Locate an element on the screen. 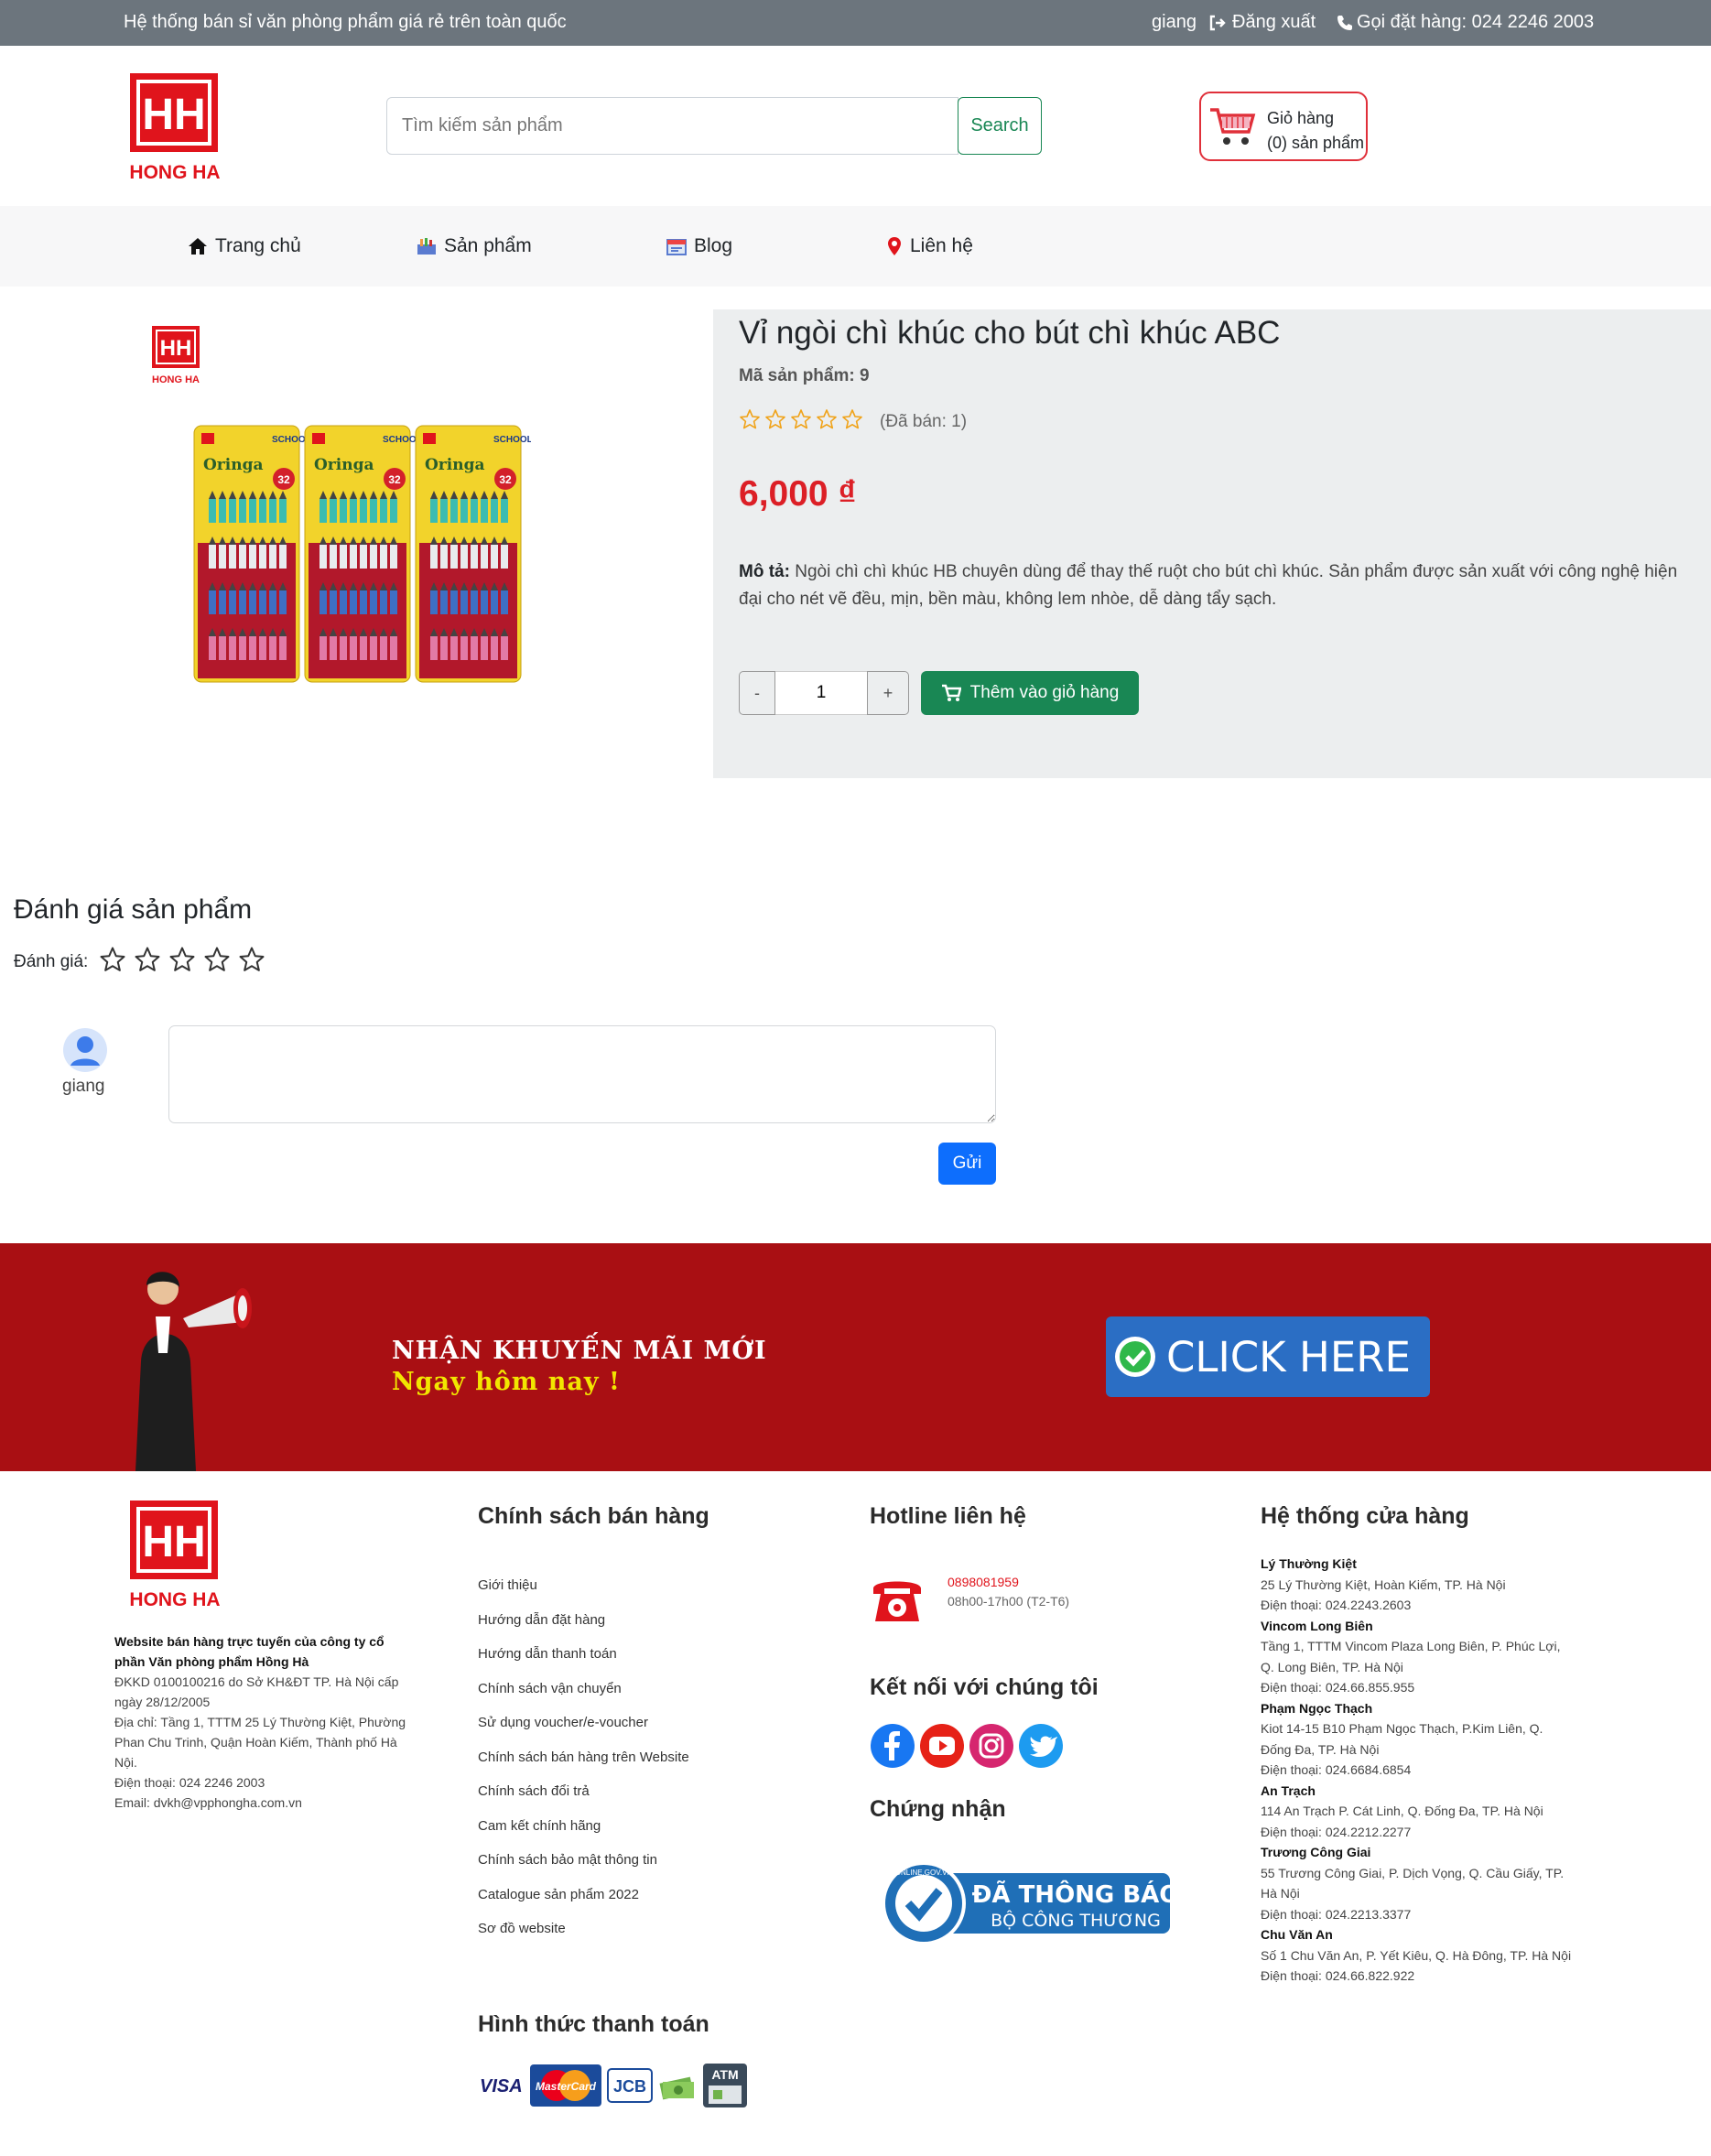 The image size is (1711, 2156). policy-link: Chính sách đổi trả is located at coordinates (534, 1791).